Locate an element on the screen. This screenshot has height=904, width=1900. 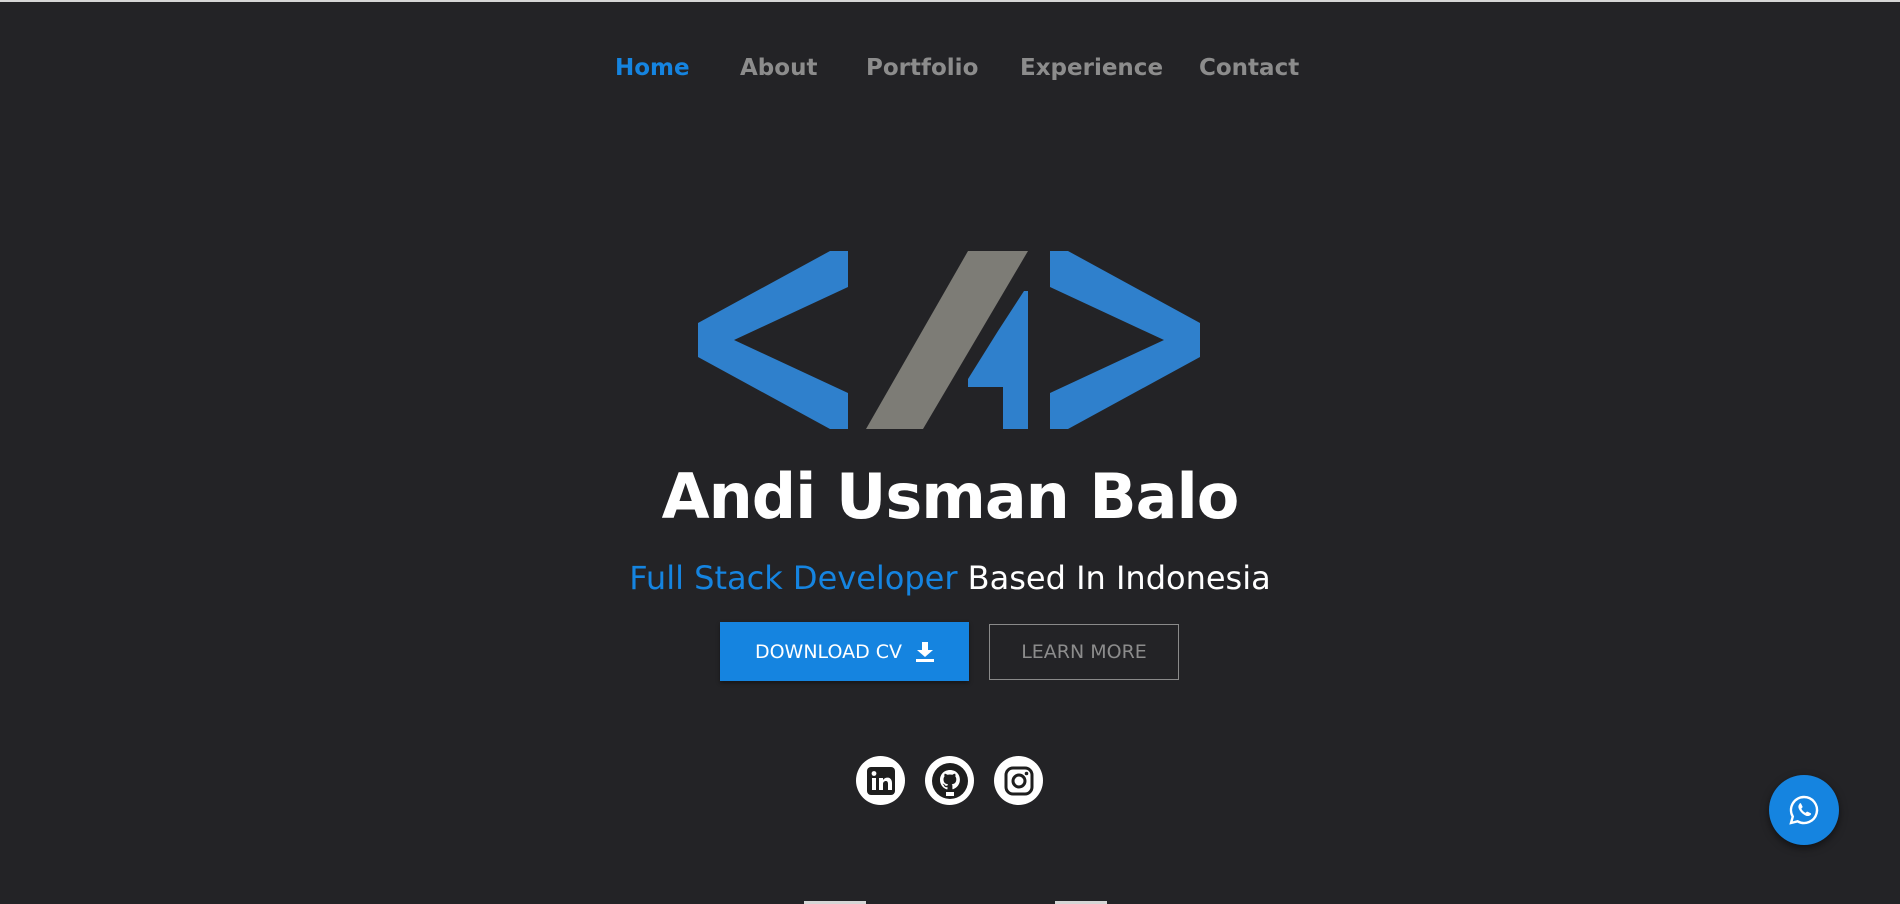
learn-more-button: LEARN MORE is located at coordinates (1084, 652).